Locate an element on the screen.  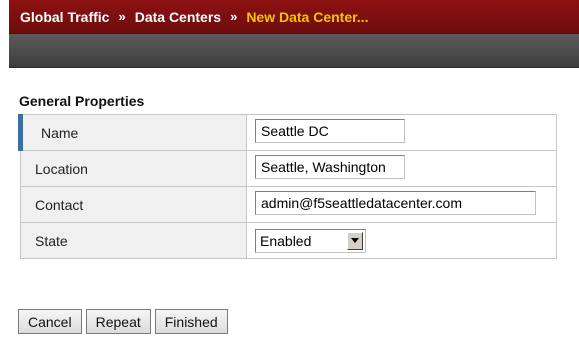
location-input: Seattle, Washington is located at coordinates (330, 167).